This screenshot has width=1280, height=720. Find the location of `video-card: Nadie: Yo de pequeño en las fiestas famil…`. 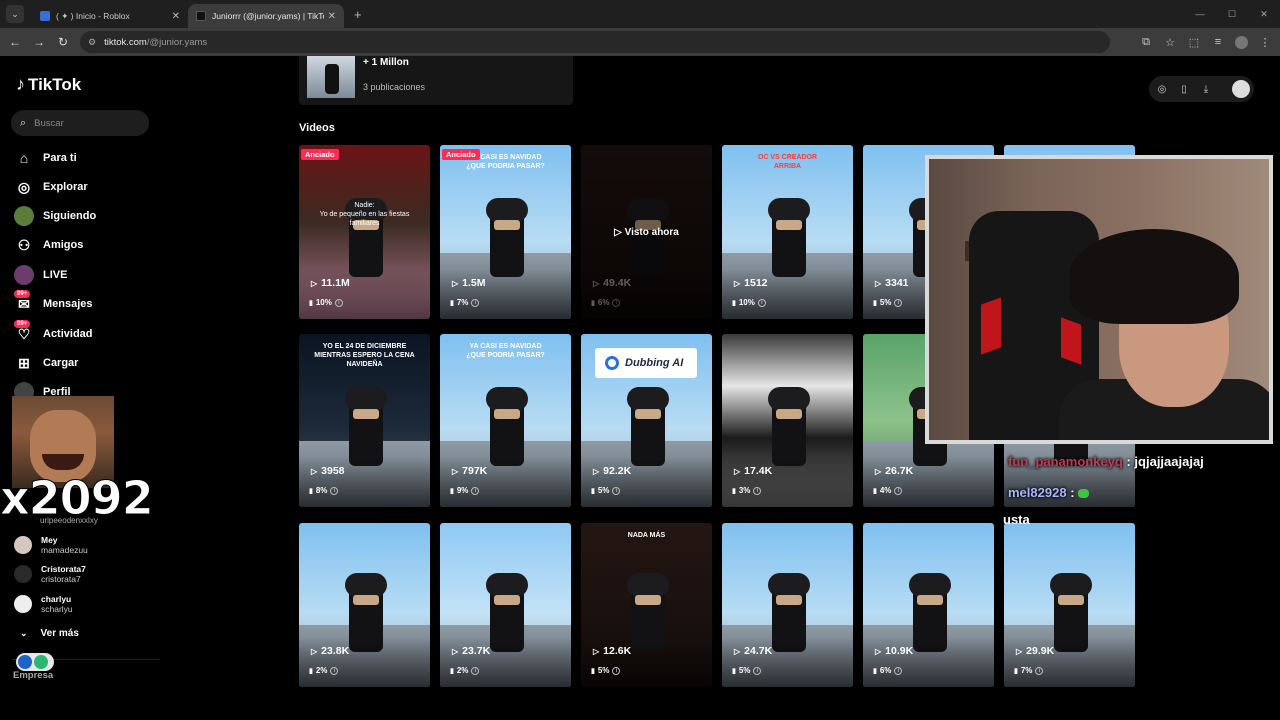

video-card: Nadie: Yo de pequeño en las fiestas famil… is located at coordinates (364, 232).